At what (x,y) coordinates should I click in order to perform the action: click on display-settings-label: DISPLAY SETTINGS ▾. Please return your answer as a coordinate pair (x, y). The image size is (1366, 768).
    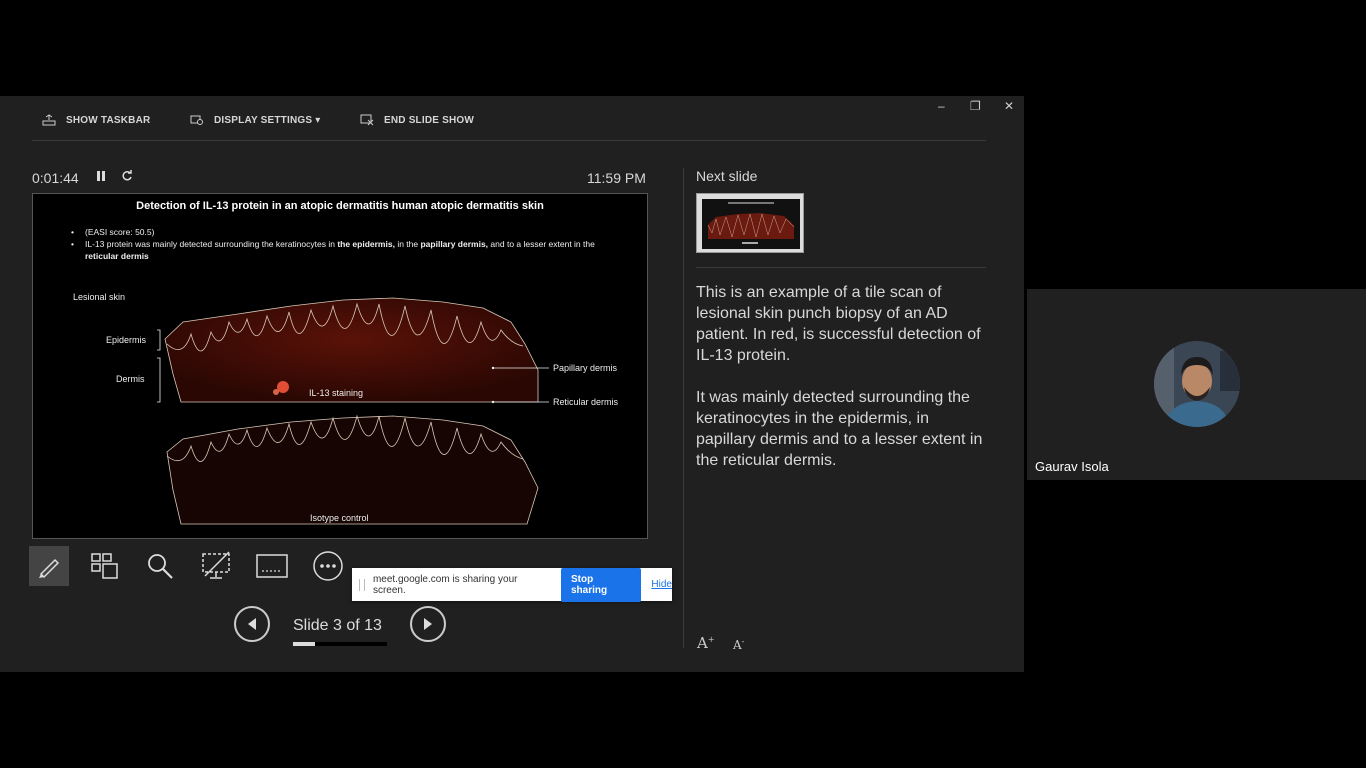
    Looking at the image, I should click on (267, 120).